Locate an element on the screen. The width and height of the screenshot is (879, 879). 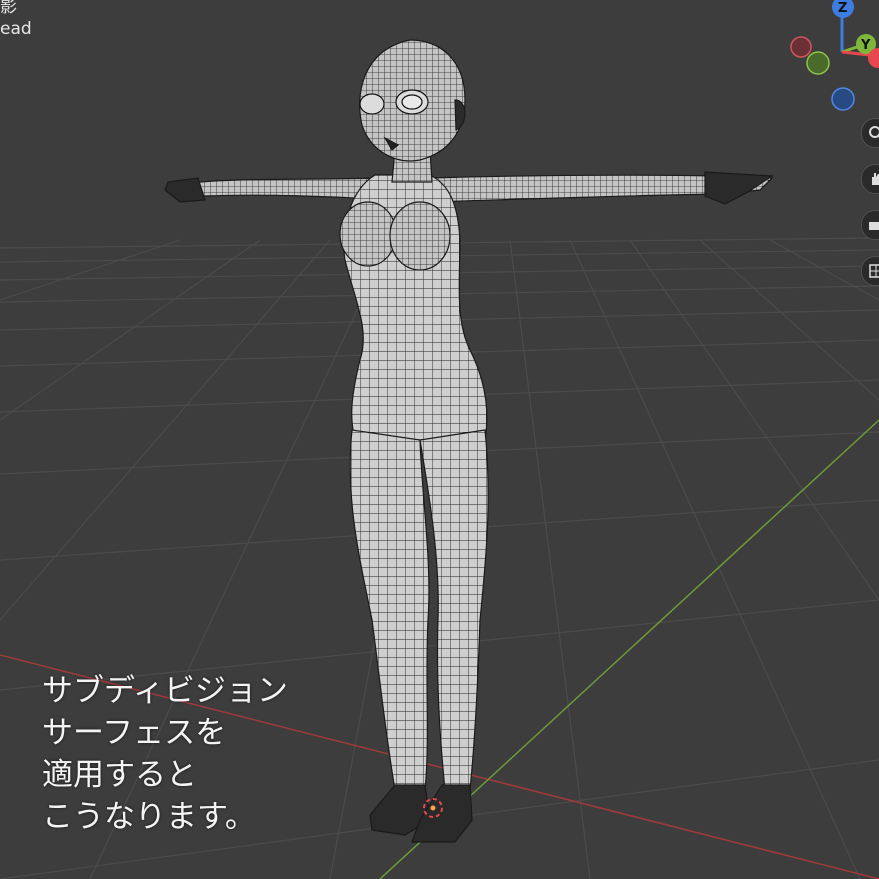
caption-line-2: サーフェスを is located at coordinates (134, 733).